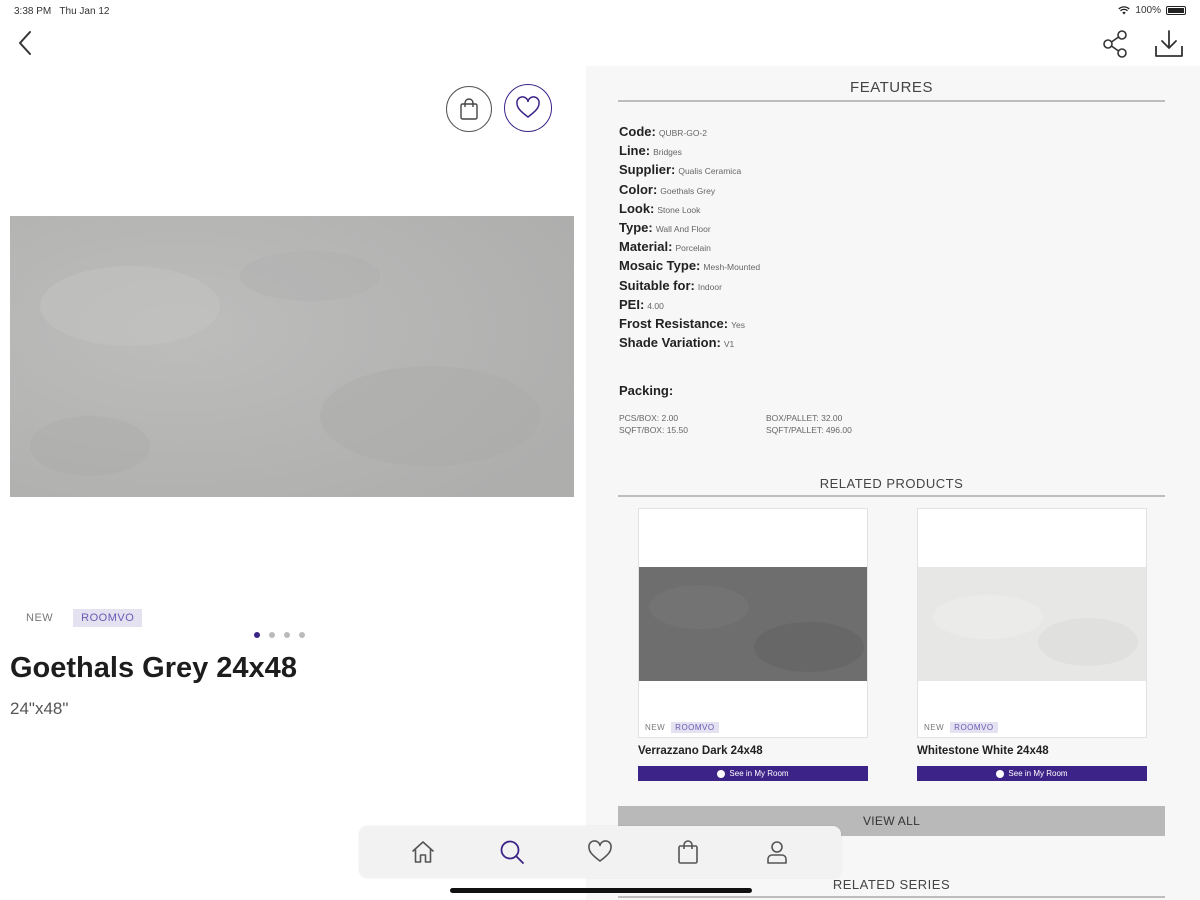  What do you see at coordinates (889, 150) in the screenshot?
I see `feature-row: Line: Bridges` at bounding box center [889, 150].